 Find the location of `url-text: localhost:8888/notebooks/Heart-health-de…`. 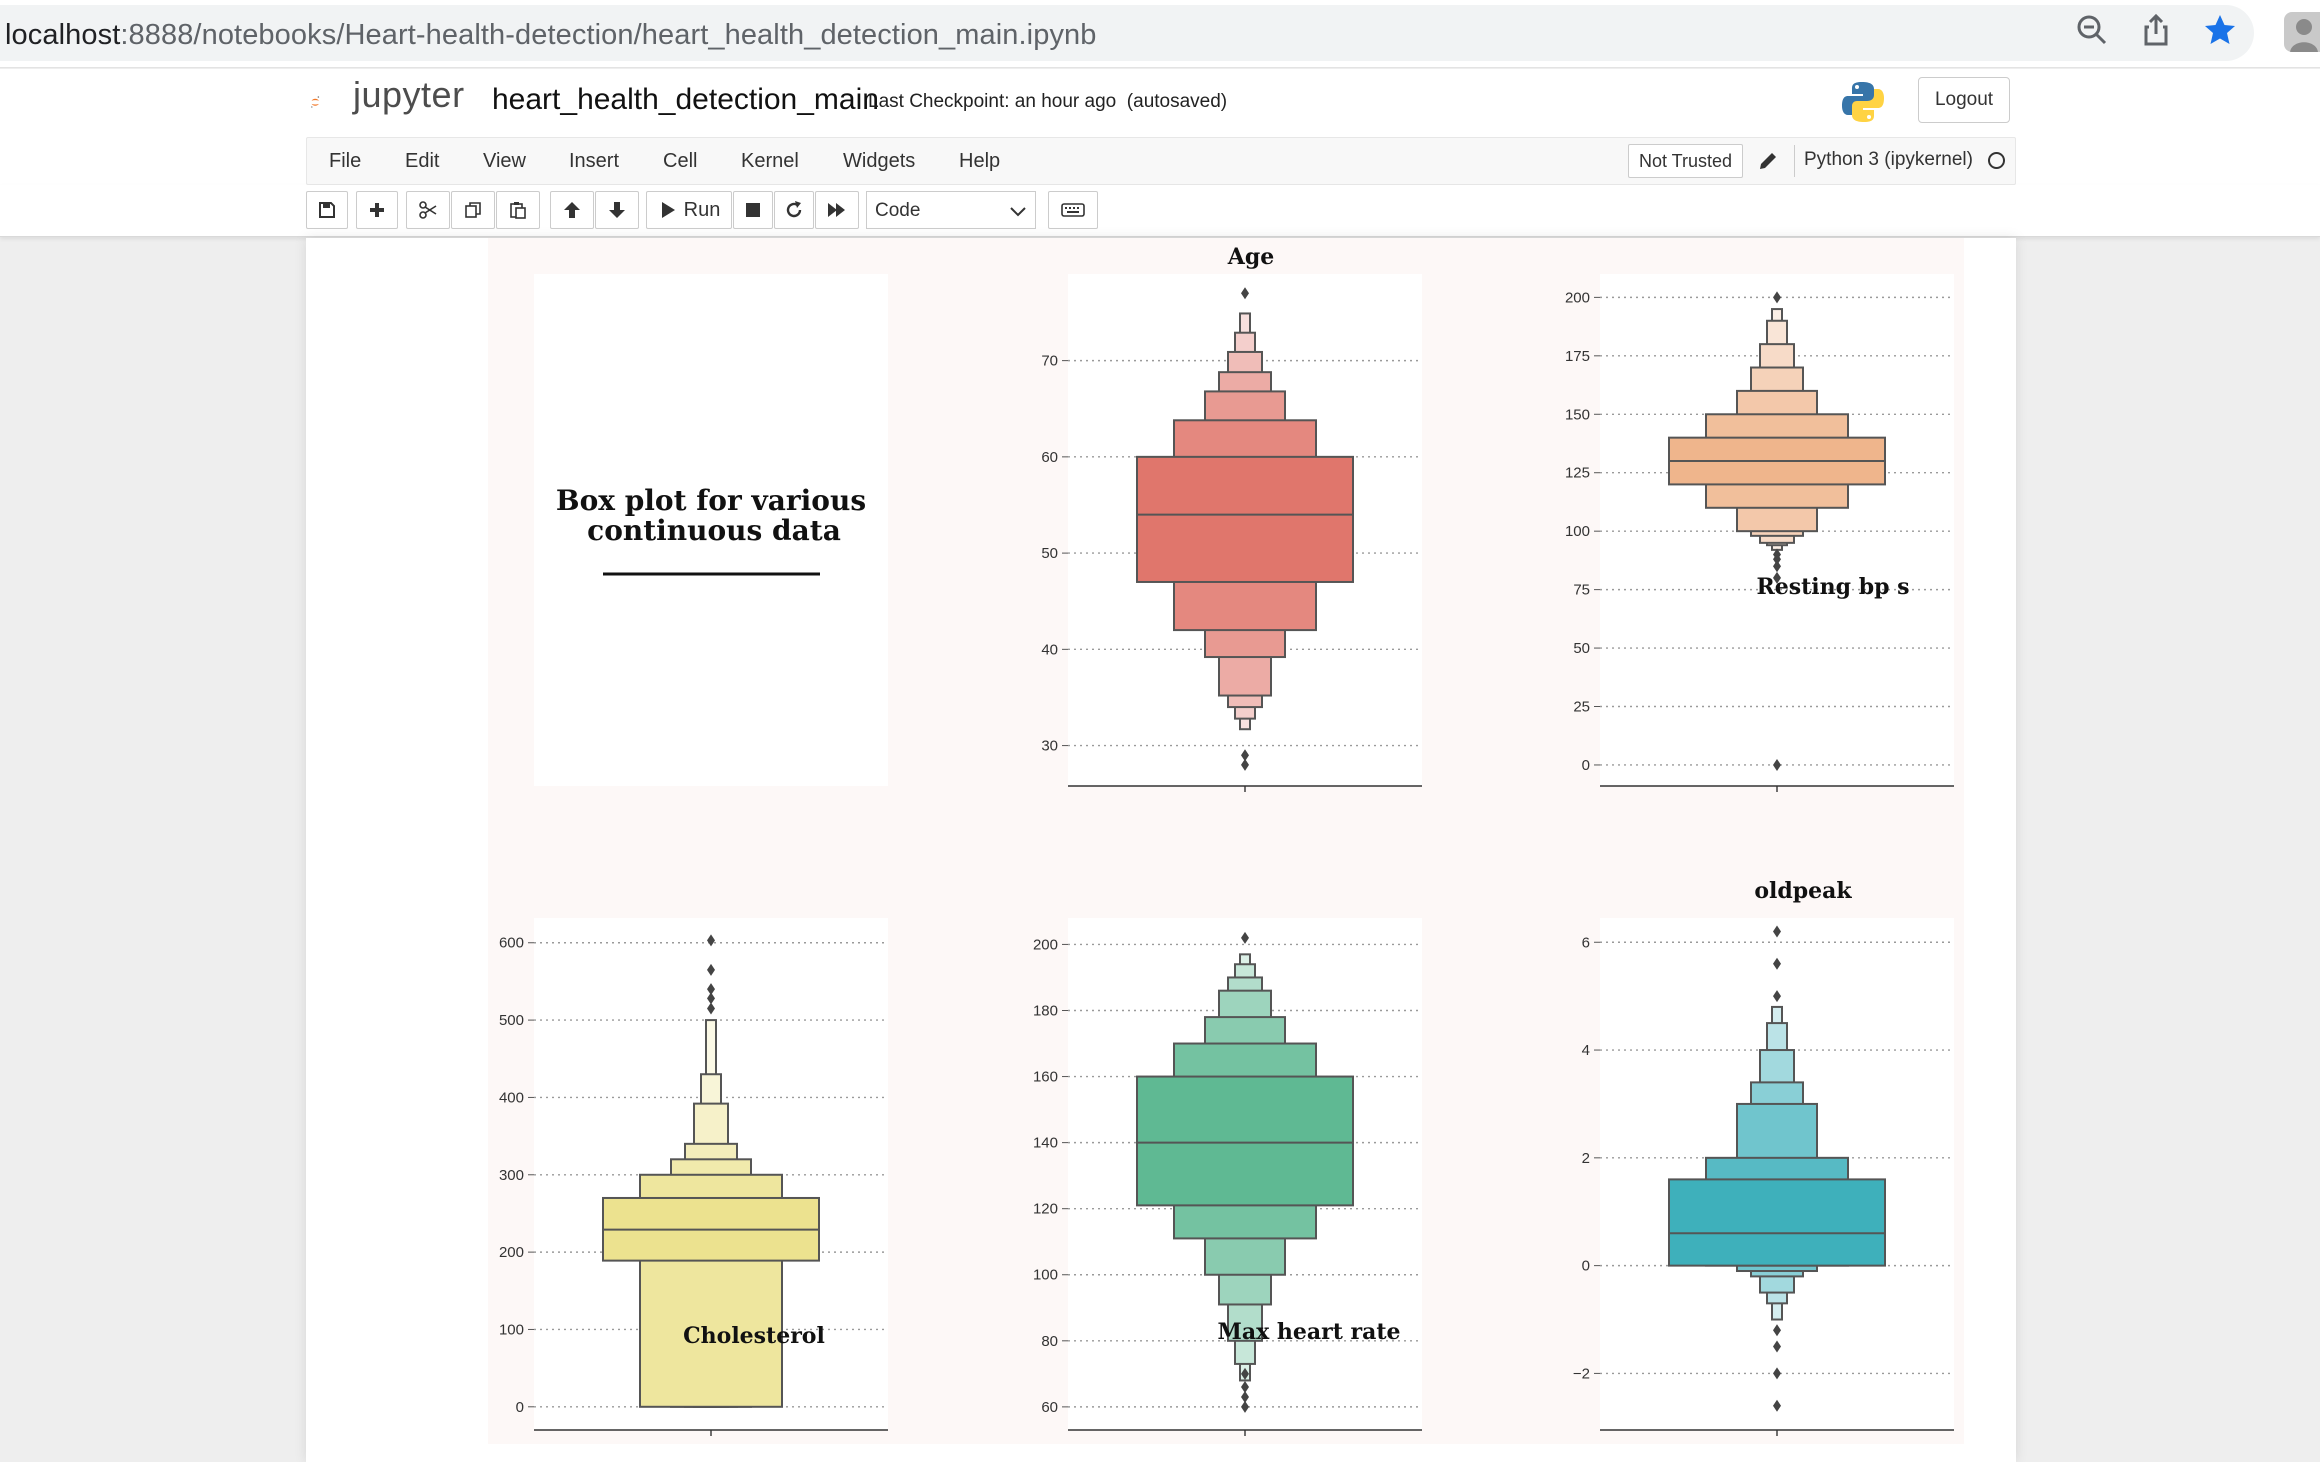

url-text: localhost:8888/notebooks/Heart-health-de… is located at coordinates (551, 35).